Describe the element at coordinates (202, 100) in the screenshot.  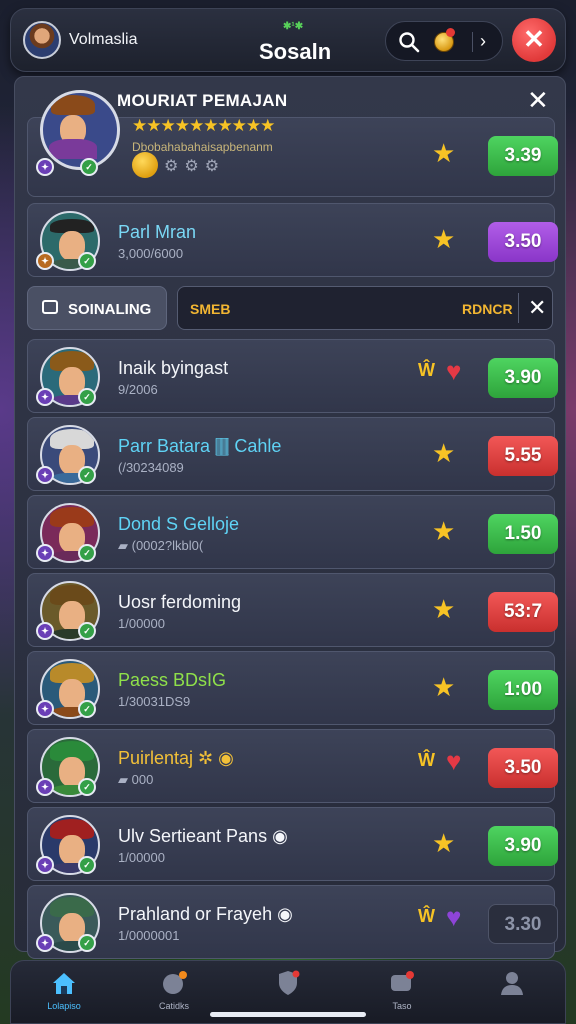
I see `panel-title: MOURIAT PEMAJAN` at that location.